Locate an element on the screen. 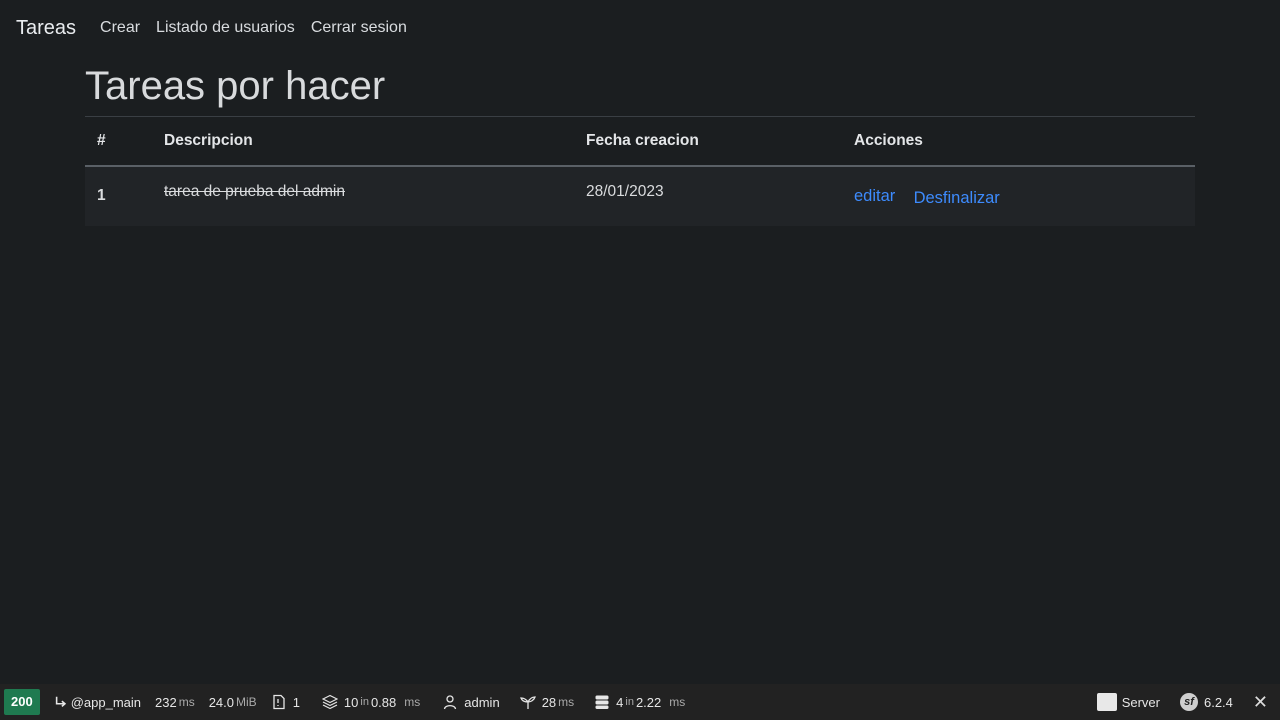 Image resolution: width=1280 pixels, height=720 pixels. cache-in: in is located at coordinates (364, 702).